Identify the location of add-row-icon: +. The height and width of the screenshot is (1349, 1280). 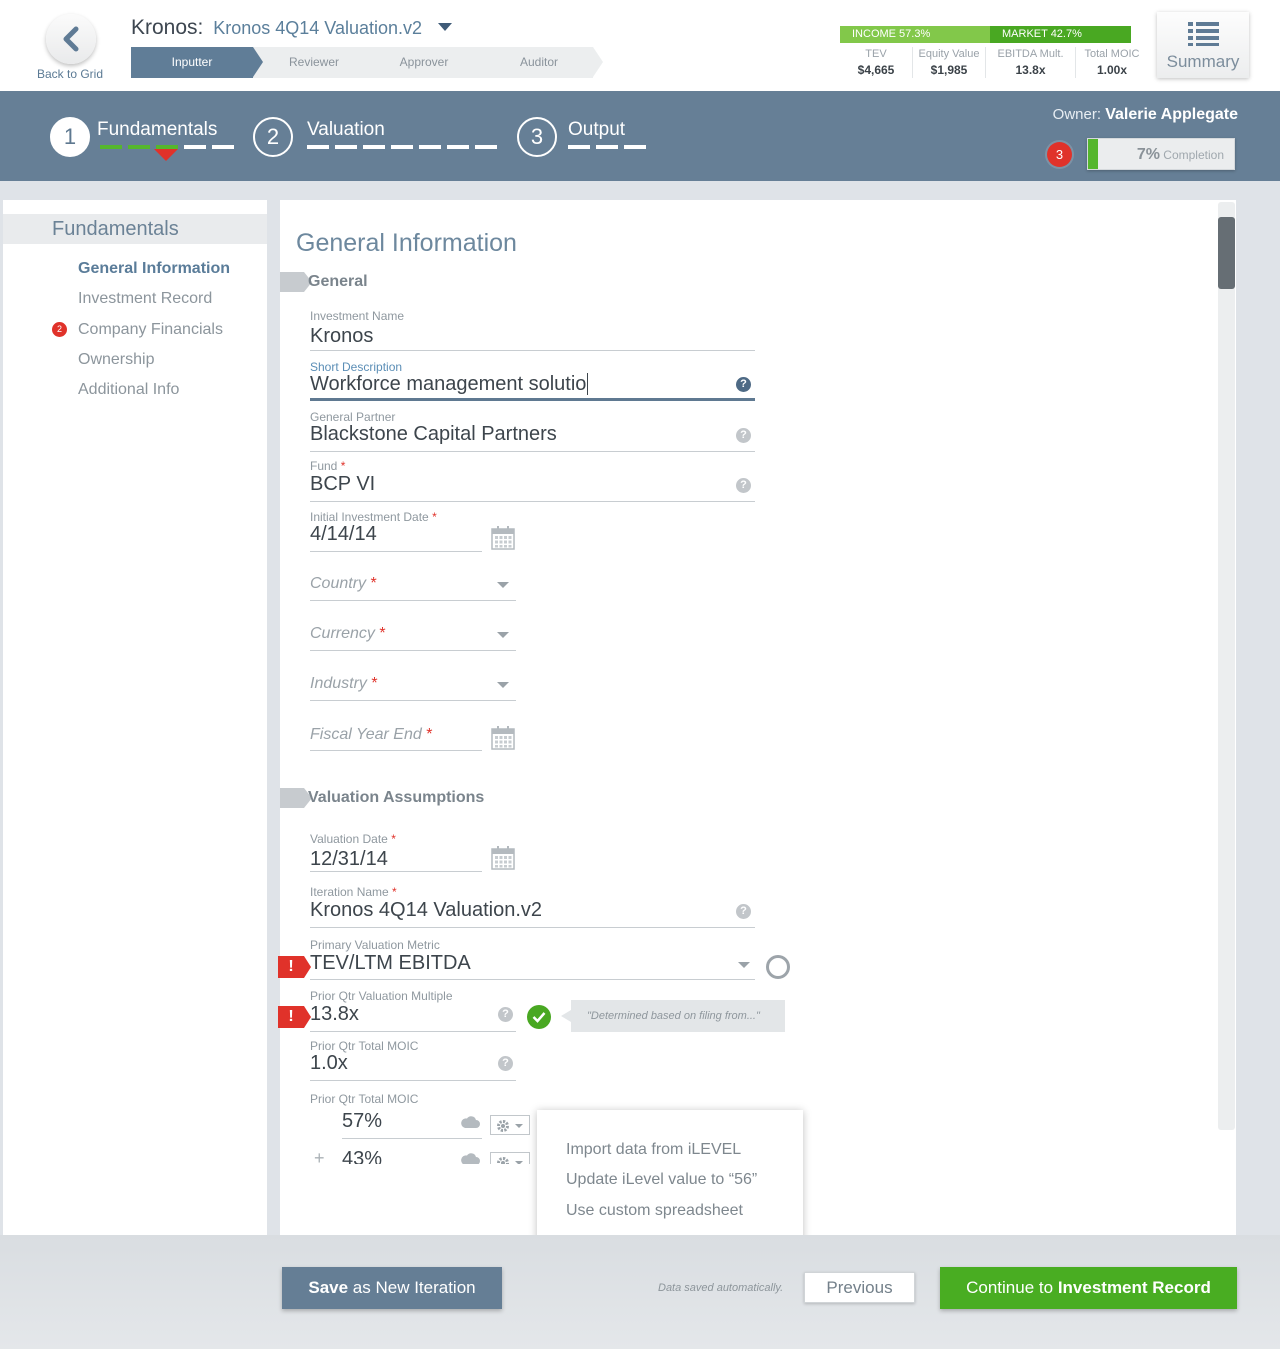
(319, 1156).